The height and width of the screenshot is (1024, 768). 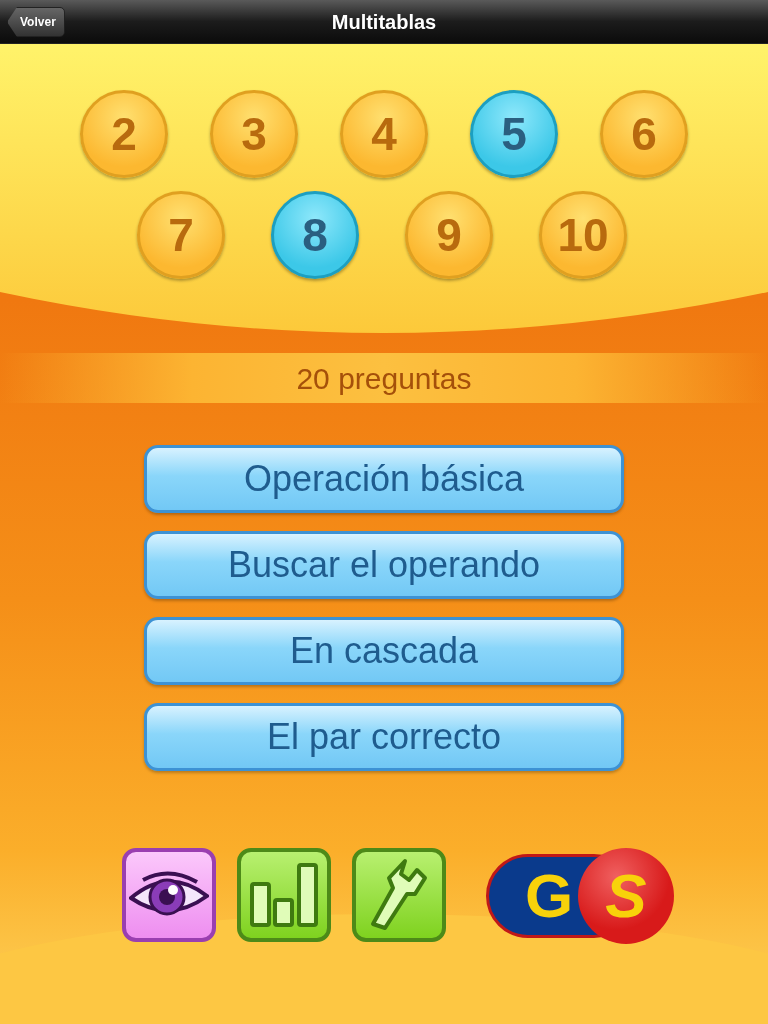 I want to click on settings-button, so click(x=399, y=895).